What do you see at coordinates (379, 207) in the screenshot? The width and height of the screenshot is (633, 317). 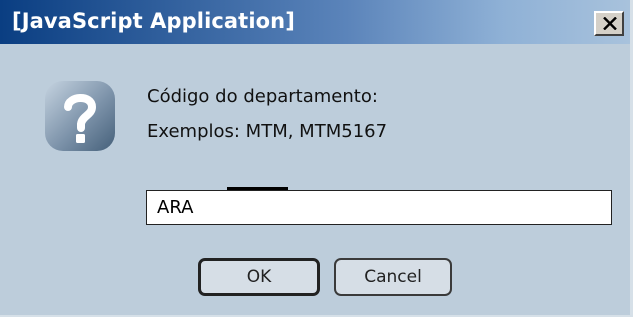 I see `prompt-input` at bounding box center [379, 207].